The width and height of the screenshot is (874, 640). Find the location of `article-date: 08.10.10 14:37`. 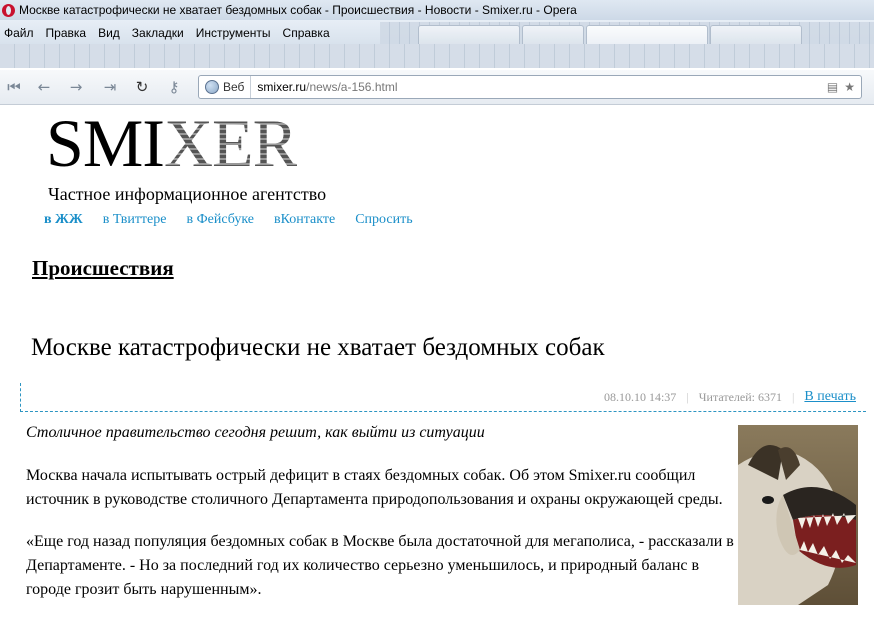

article-date: 08.10.10 14:37 is located at coordinates (640, 396).